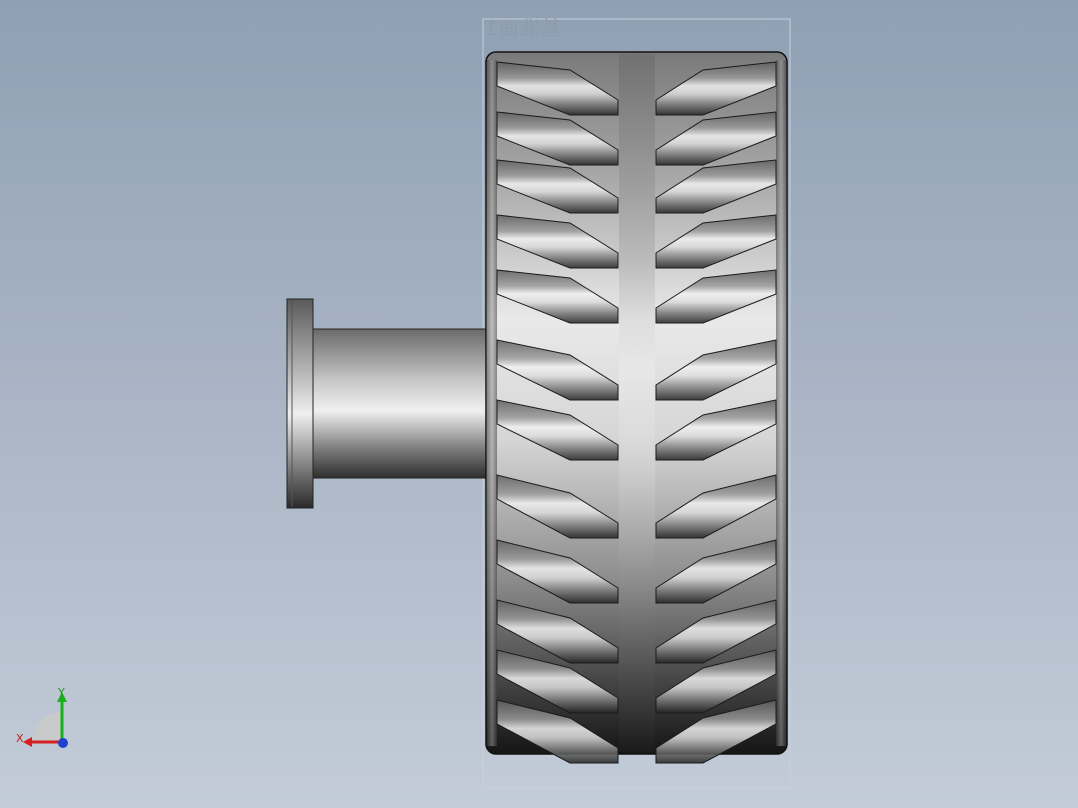  Describe the element at coordinates (300, 403) in the screenshot. I see `axle-flange` at that location.